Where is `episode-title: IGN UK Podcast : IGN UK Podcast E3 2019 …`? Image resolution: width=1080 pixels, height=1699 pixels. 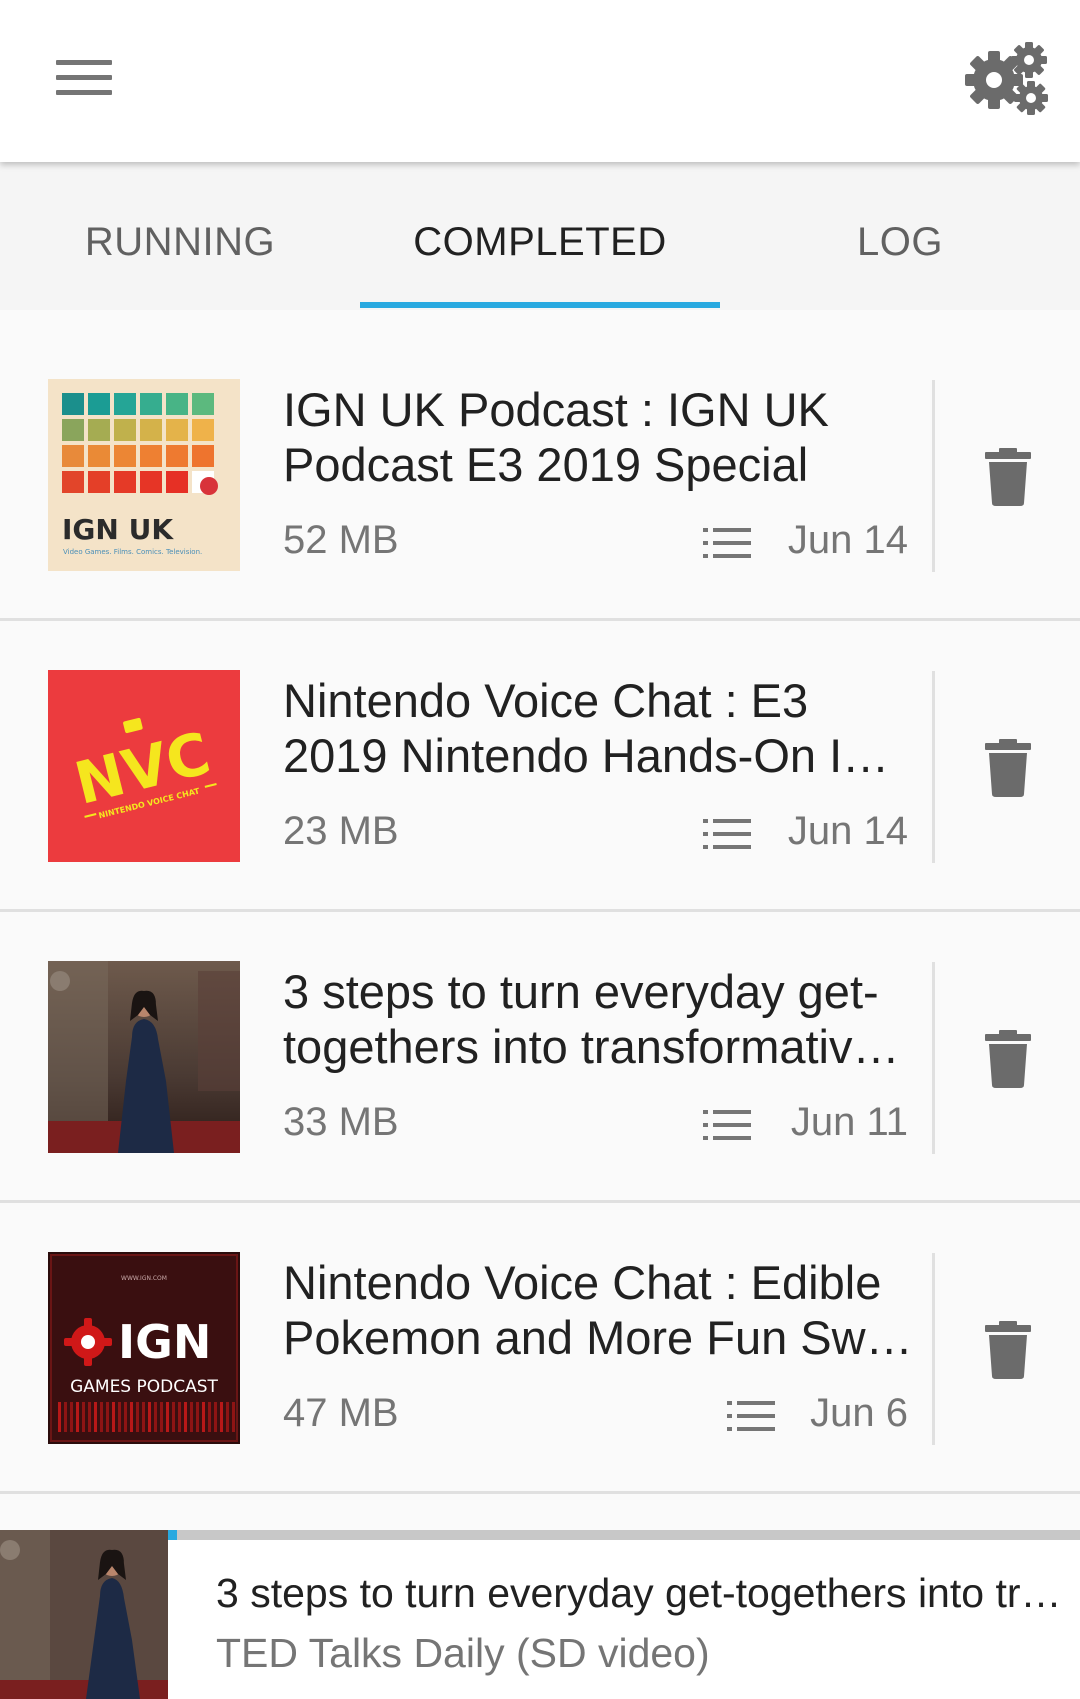 episode-title: IGN UK Podcast : IGN UK Podcast E3 2019 … is located at coordinates (556, 437).